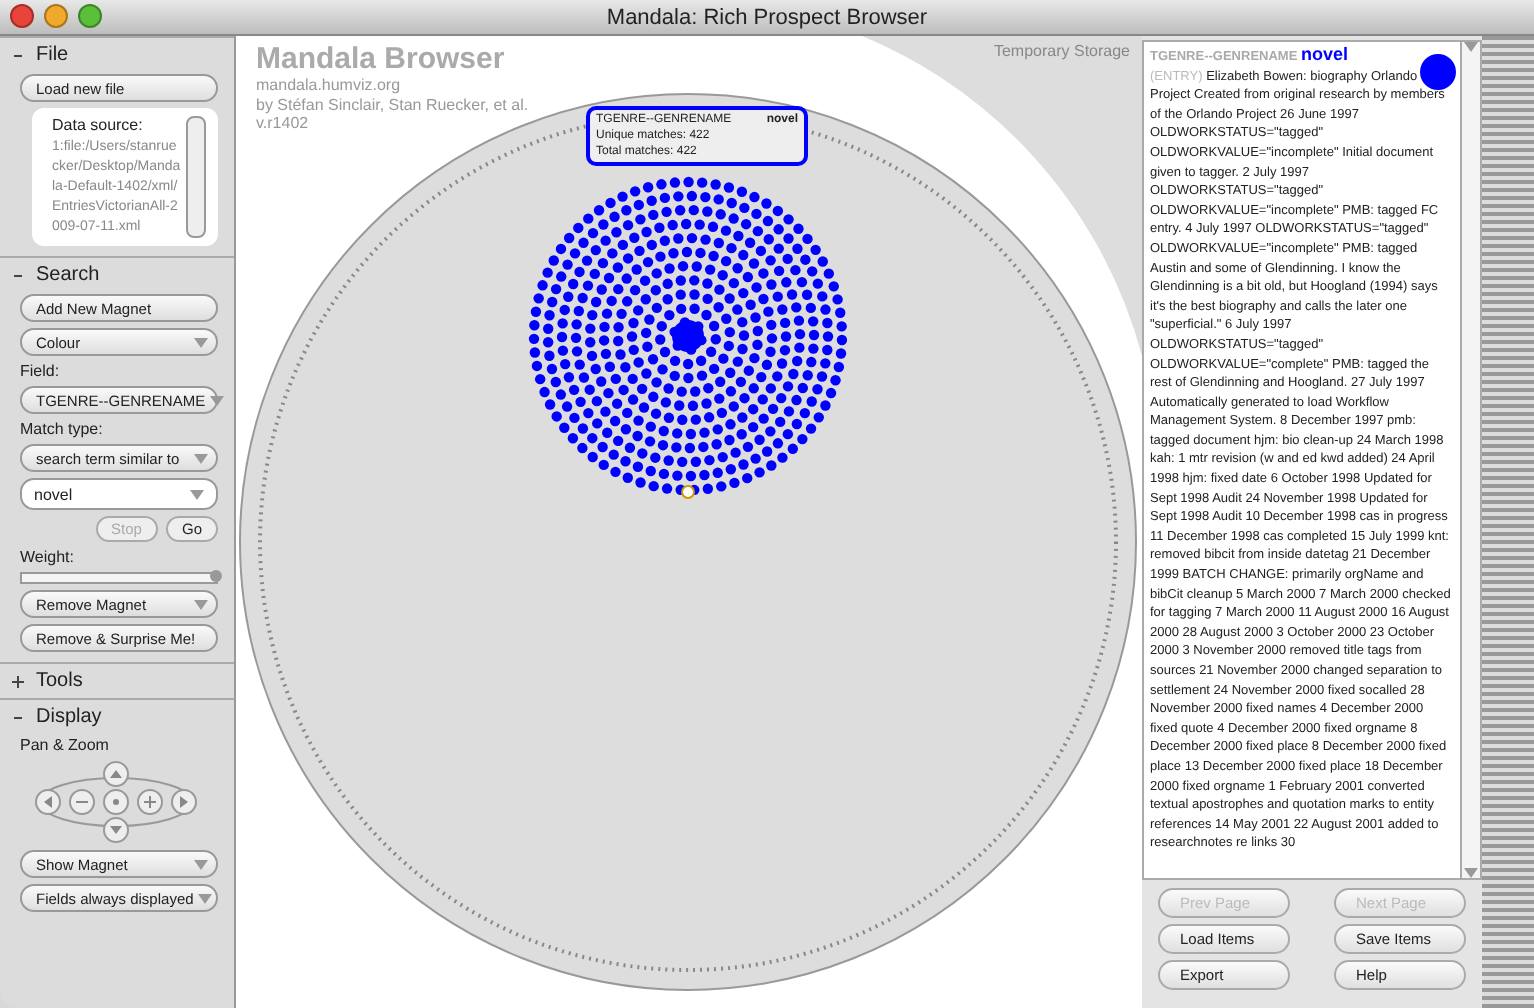  What do you see at coordinates (62, 429) in the screenshot?
I see `match-type-label: Match type:` at bounding box center [62, 429].